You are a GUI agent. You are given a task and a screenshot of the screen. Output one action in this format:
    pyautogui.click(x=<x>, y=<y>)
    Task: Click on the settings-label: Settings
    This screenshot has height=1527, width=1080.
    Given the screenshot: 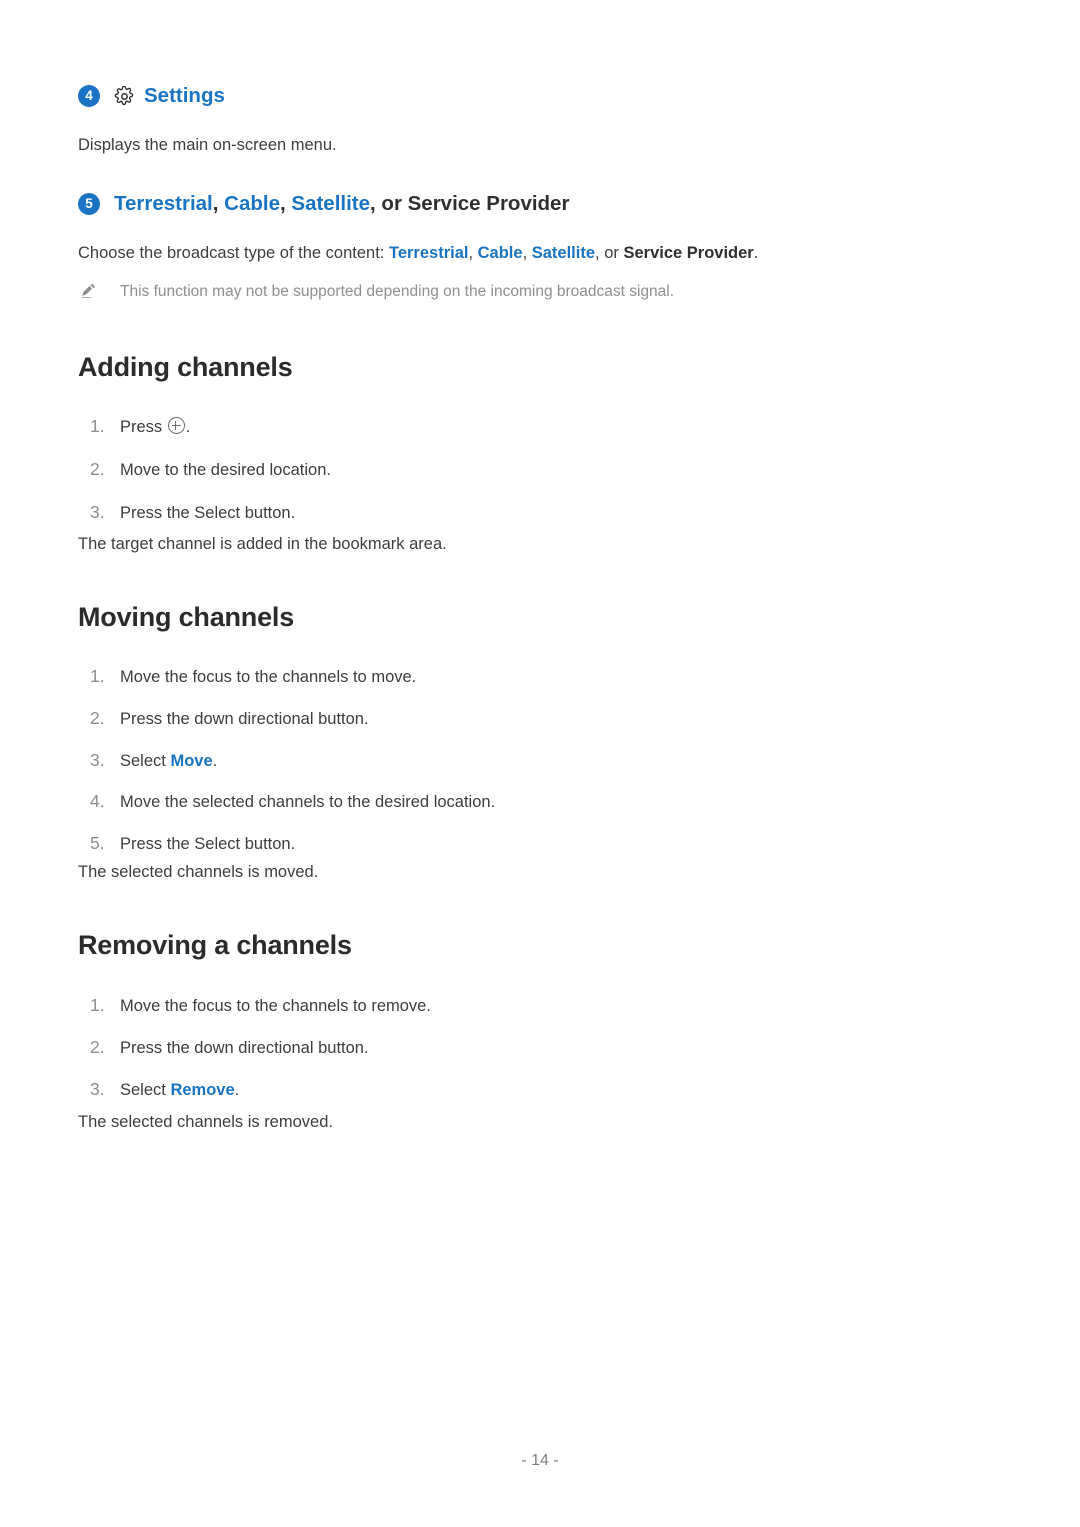 What is the action you would take?
    pyautogui.click(x=184, y=95)
    